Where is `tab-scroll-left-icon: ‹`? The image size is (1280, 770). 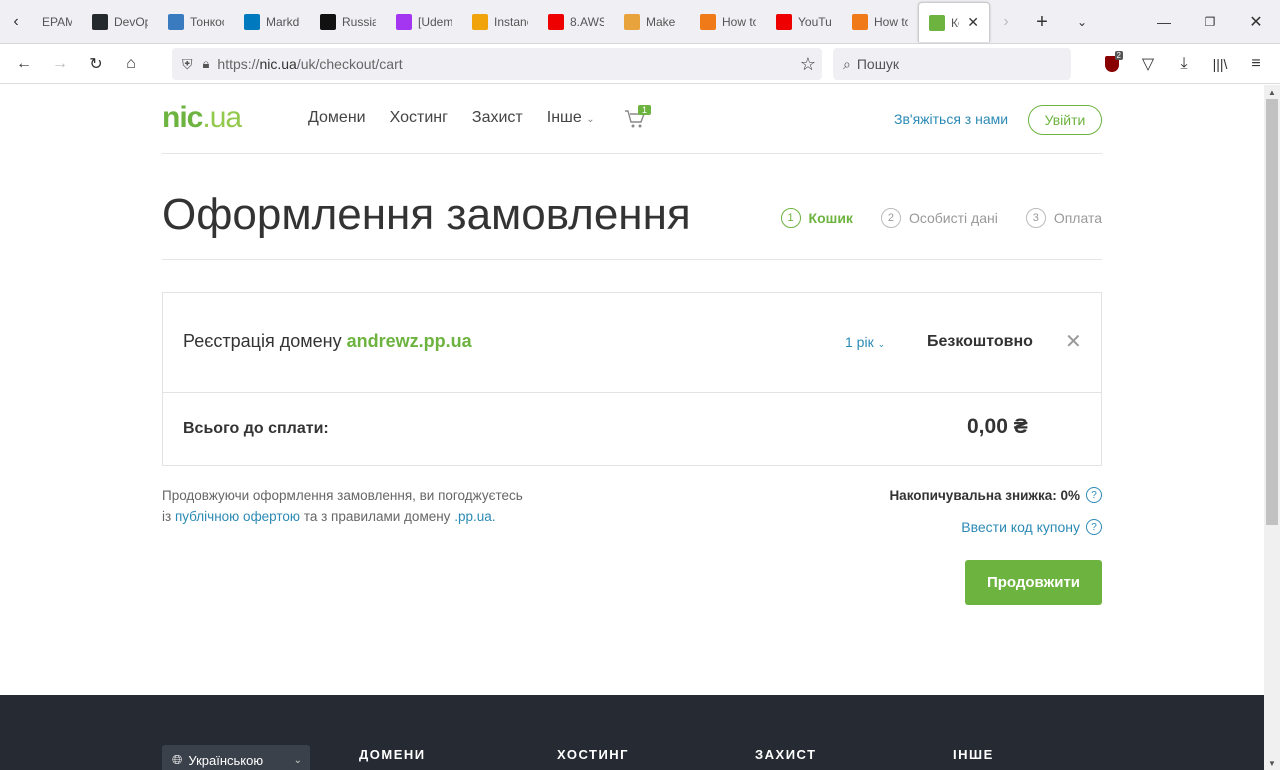 tab-scroll-left-icon: ‹ is located at coordinates (16, 22).